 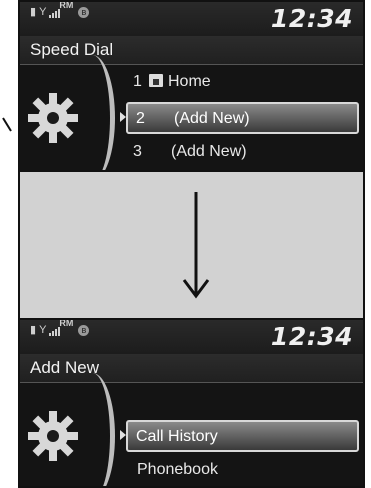 What do you see at coordinates (156, 80) in the screenshot?
I see `home-icon` at bounding box center [156, 80].